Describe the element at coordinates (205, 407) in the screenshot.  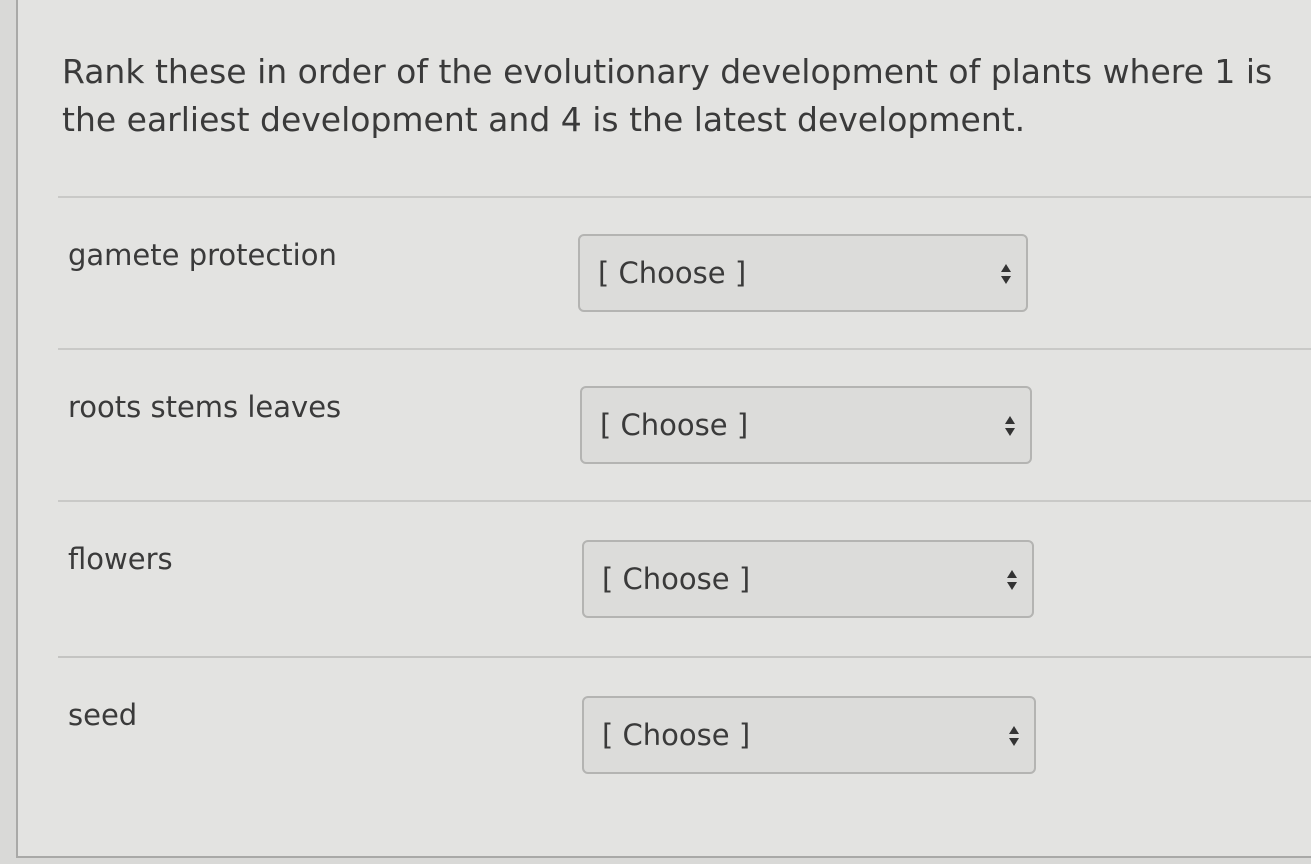
I see `row-label: roots stems leaves` at that location.